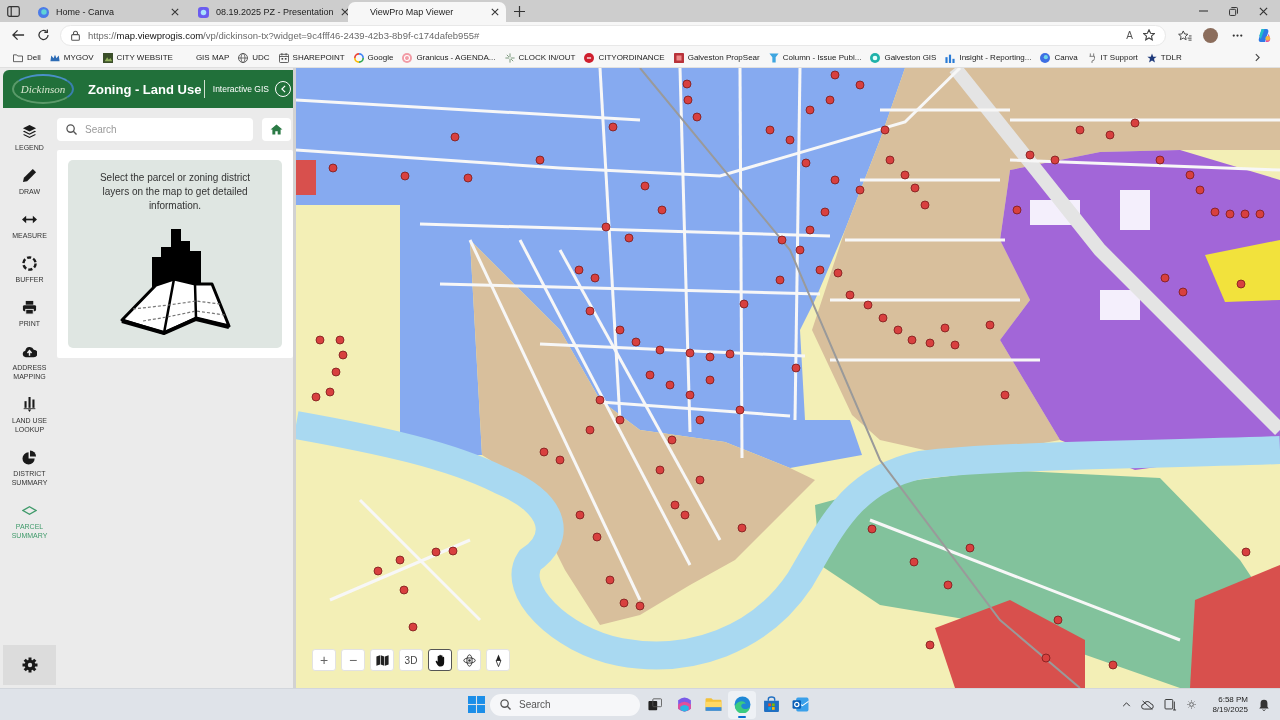 The image size is (1280, 720). Describe the element at coordinates (1203, 11) in the screenshot. I see `minimize-icon` at that location.